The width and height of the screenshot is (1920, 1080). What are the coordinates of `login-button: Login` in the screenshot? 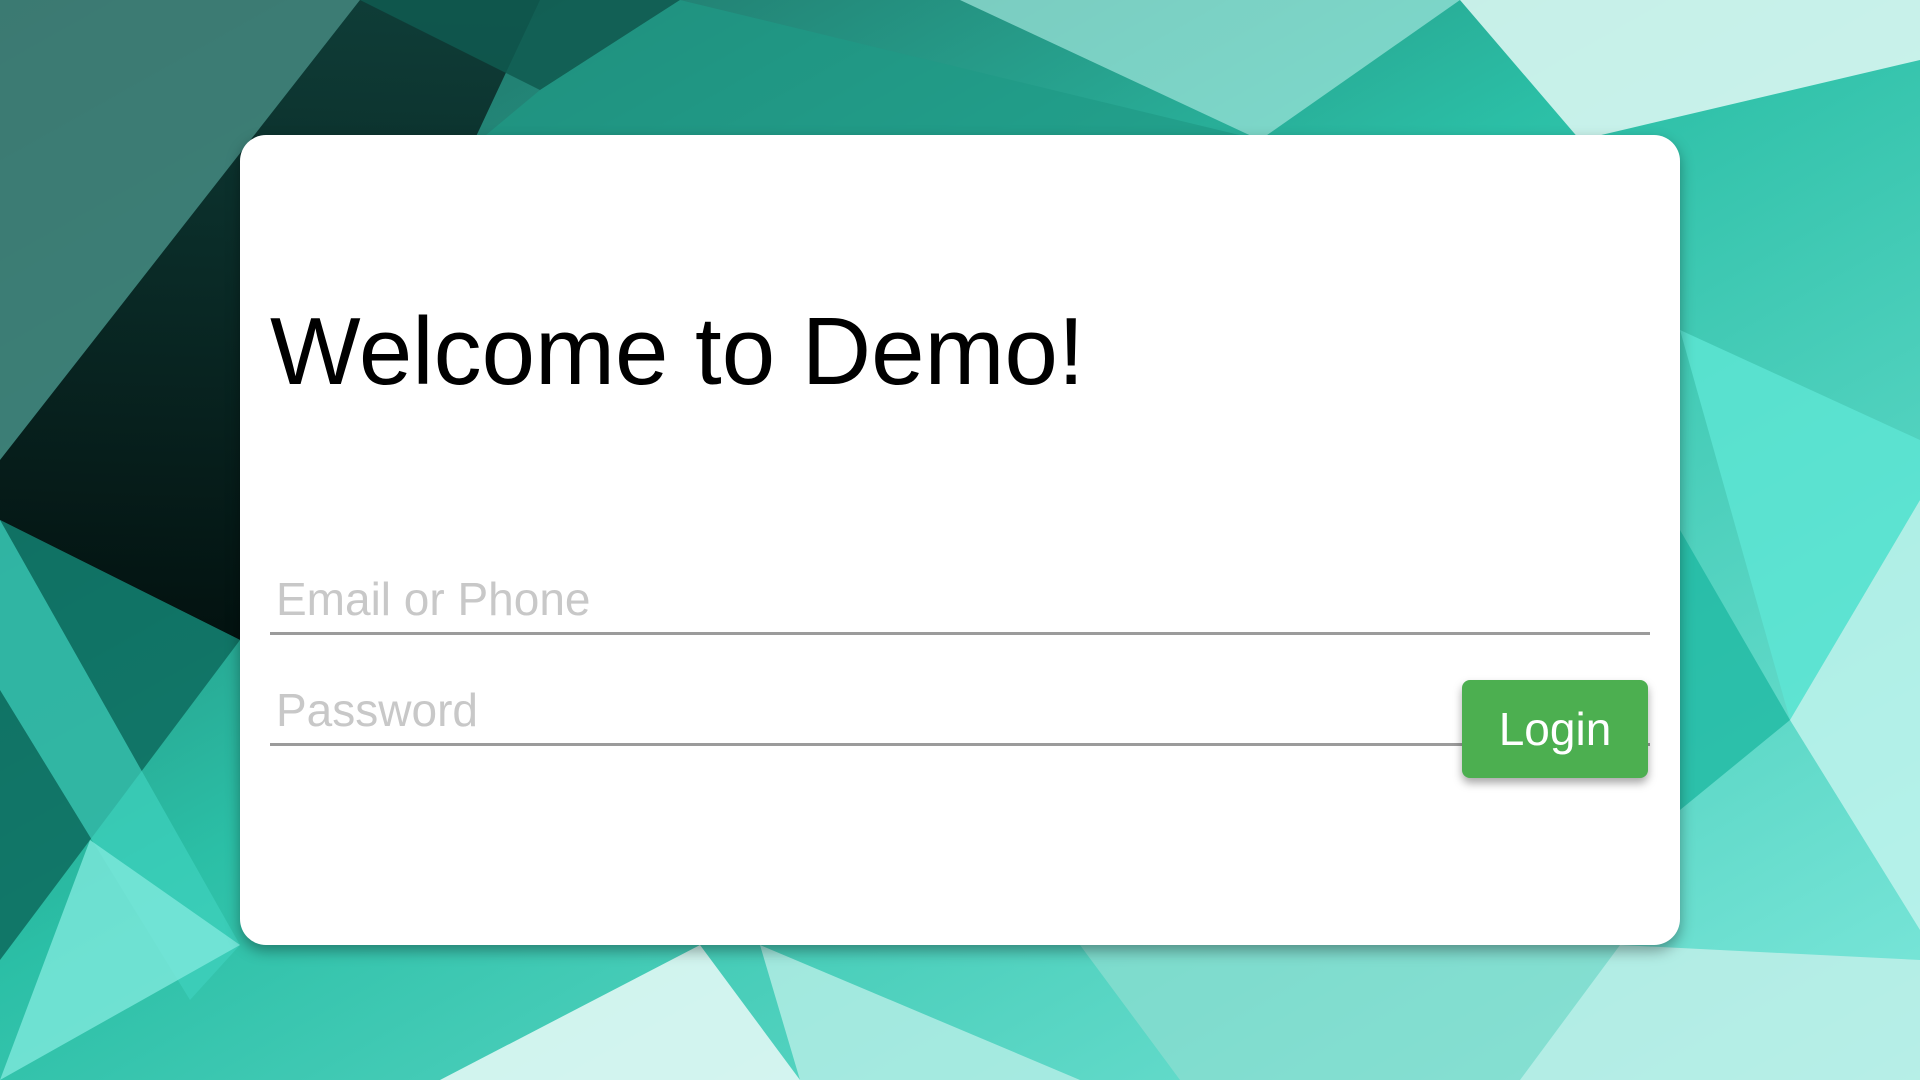 It's located at (1555, 729).